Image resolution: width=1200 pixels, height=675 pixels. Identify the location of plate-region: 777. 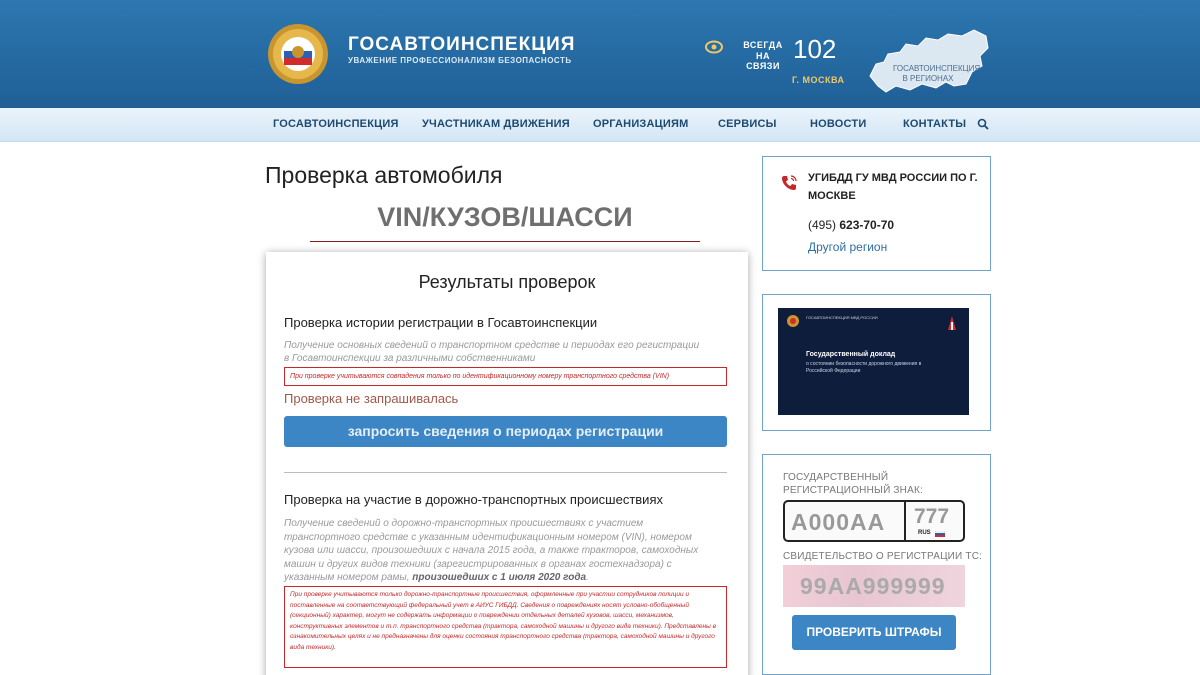
(932, 516).